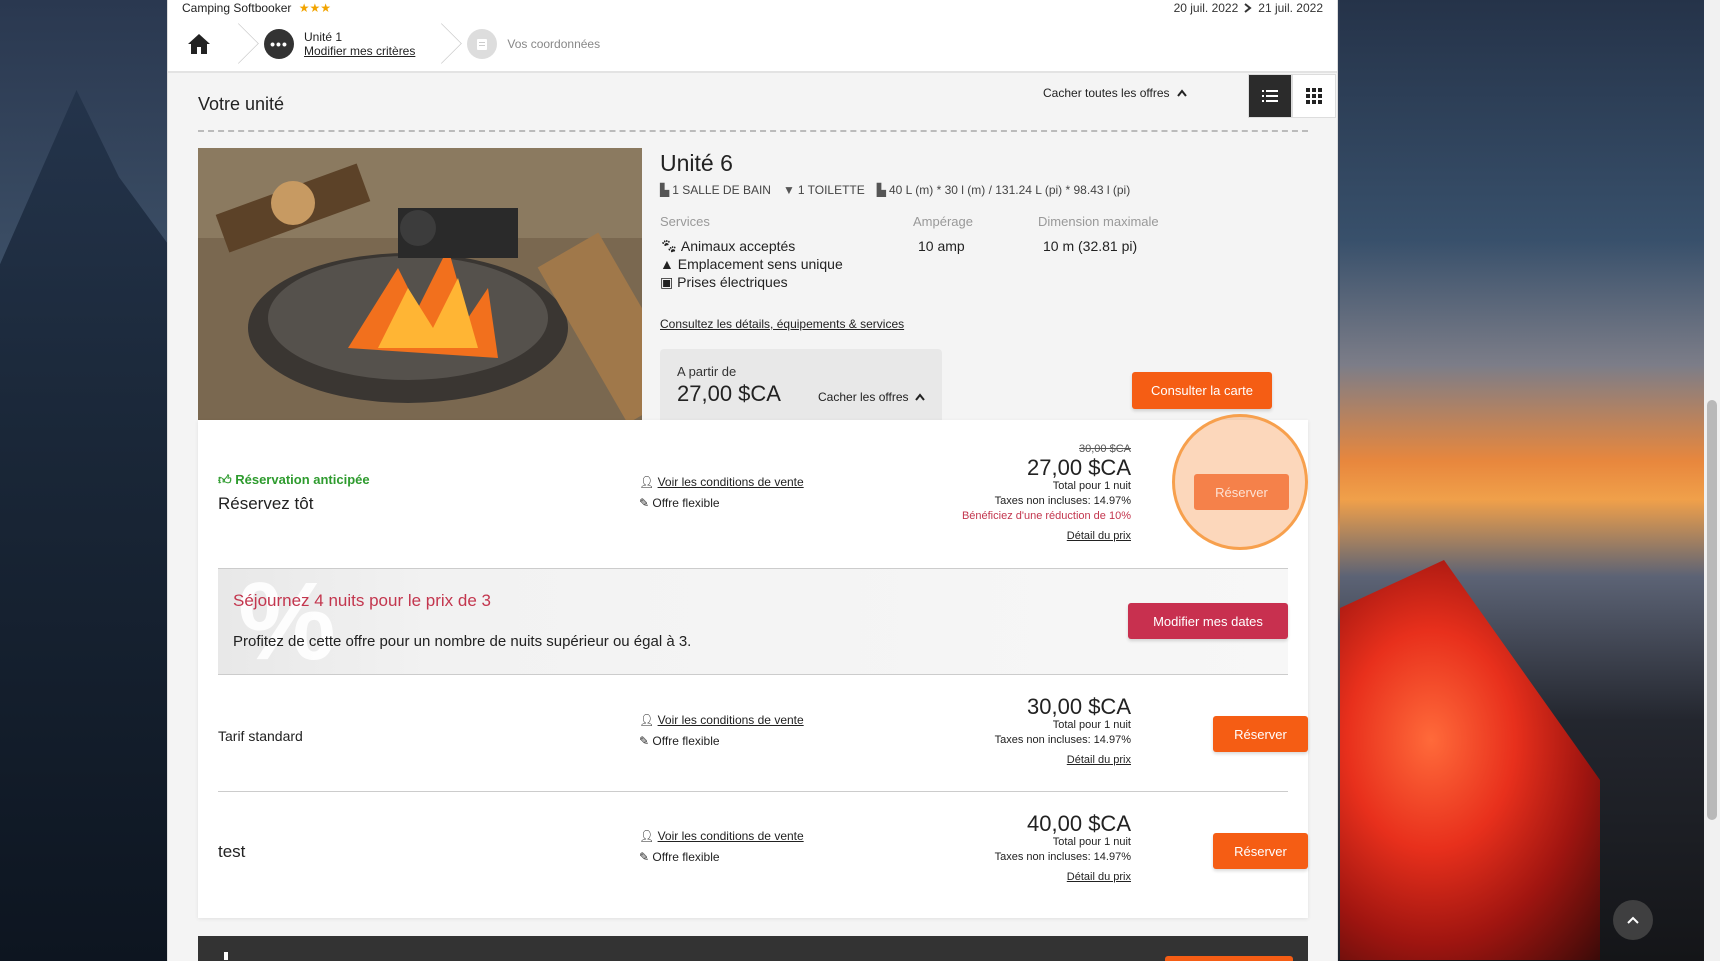  What do you see at coordinates (1208, 621) in the screenshot?
I see `modify-dates-button: Modifier mes dates` at bounding box center [1208, 621].